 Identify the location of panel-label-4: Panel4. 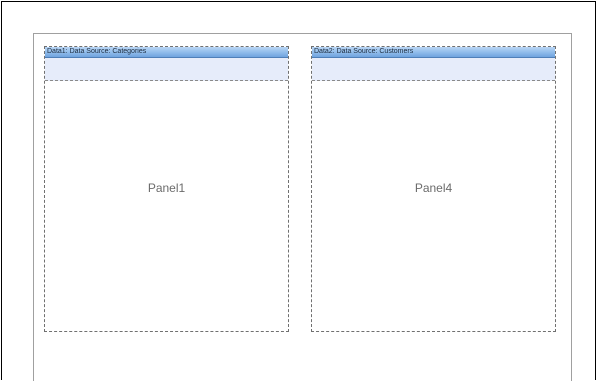
(433, 188).